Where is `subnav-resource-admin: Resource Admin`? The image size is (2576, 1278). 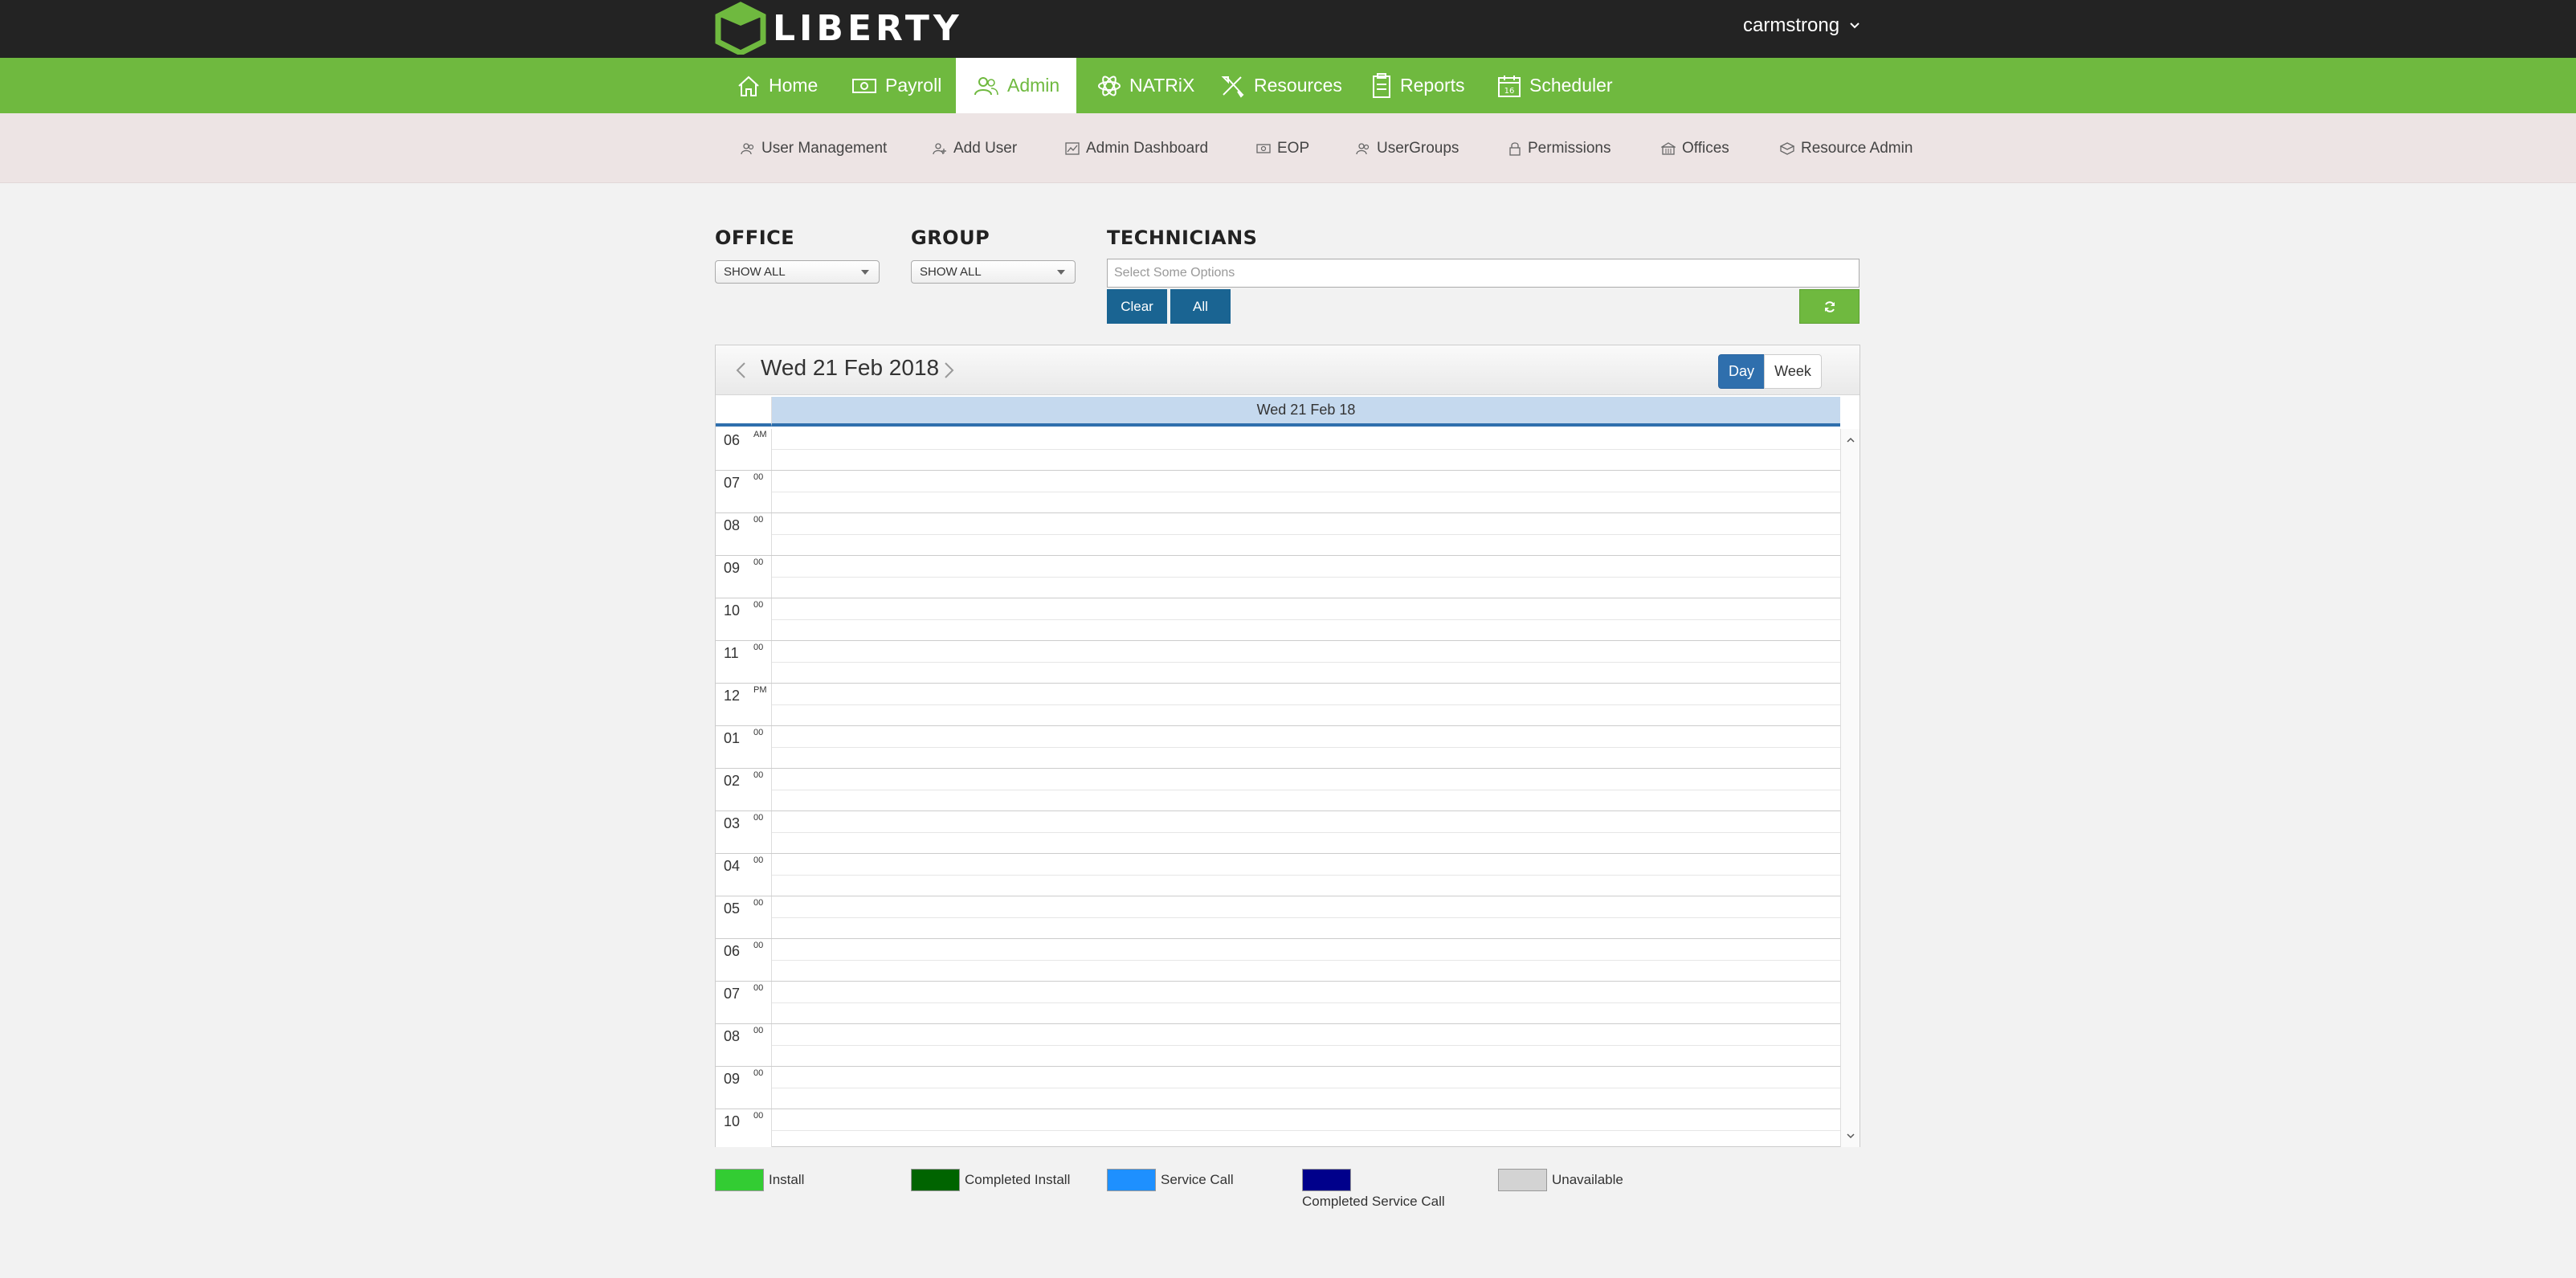
subnav-resource-admin: Resource Admin is located at coordinates (1846, 148).